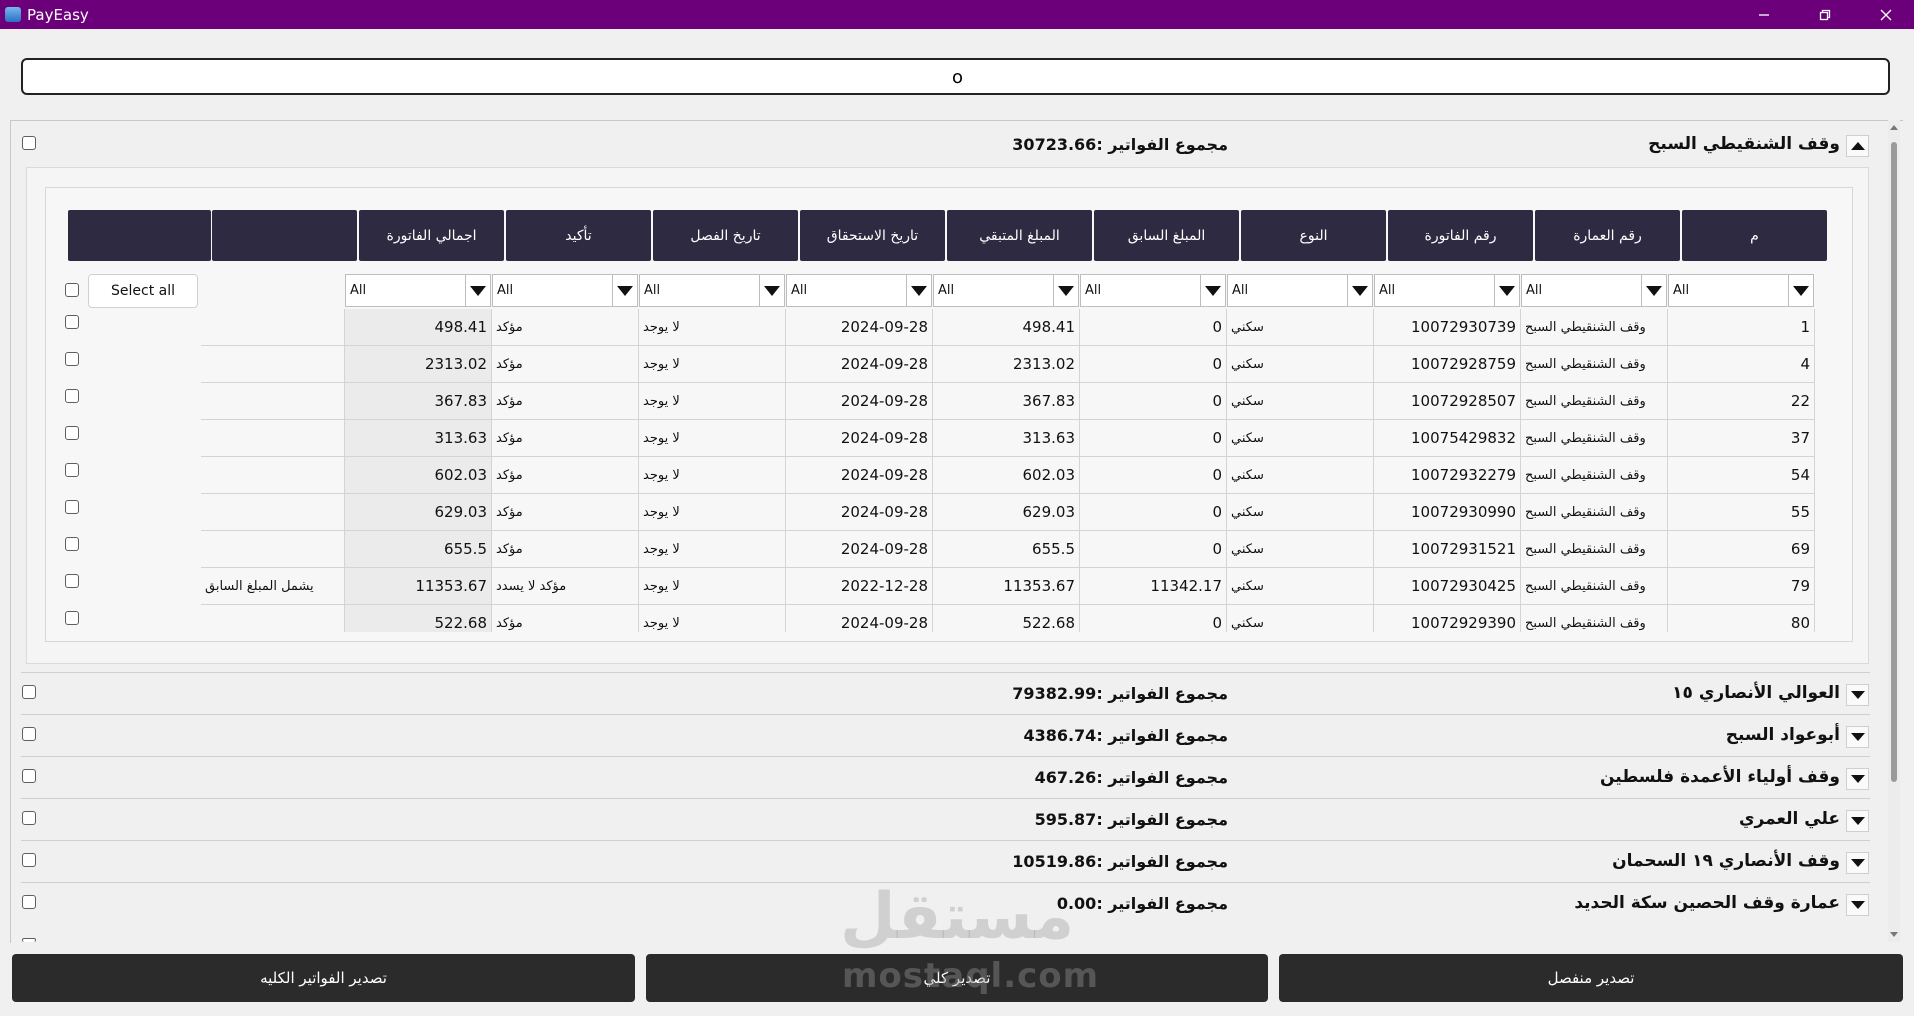 The height and width of the screenshot is (1016, 1914). I want to click on column-header: المبلغ السابق, so click(1166, 235).